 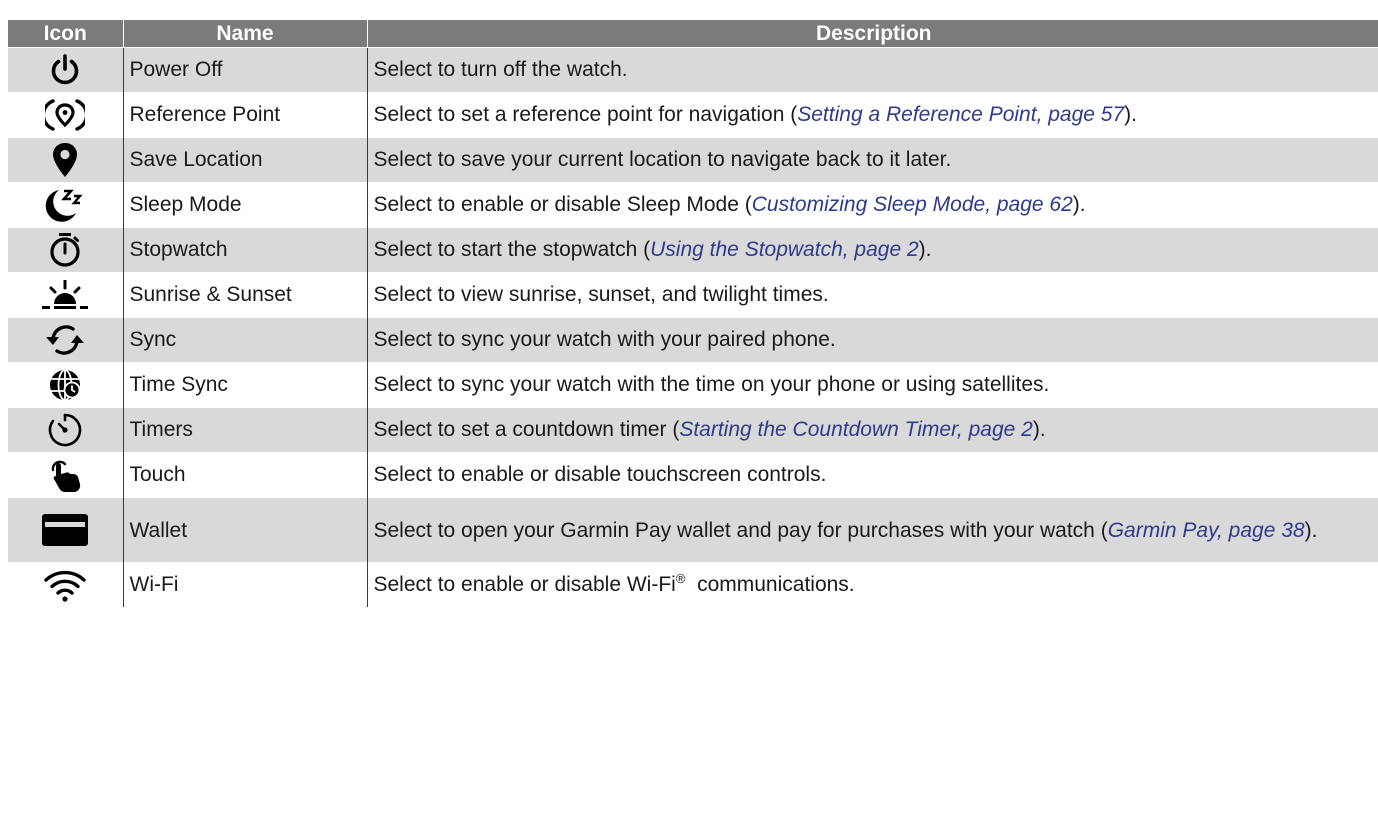 What do you see at coordinates (244, 584) in the screenshot?
I see `name-cell: Wi-Fi` at bounding box center [244, 584].